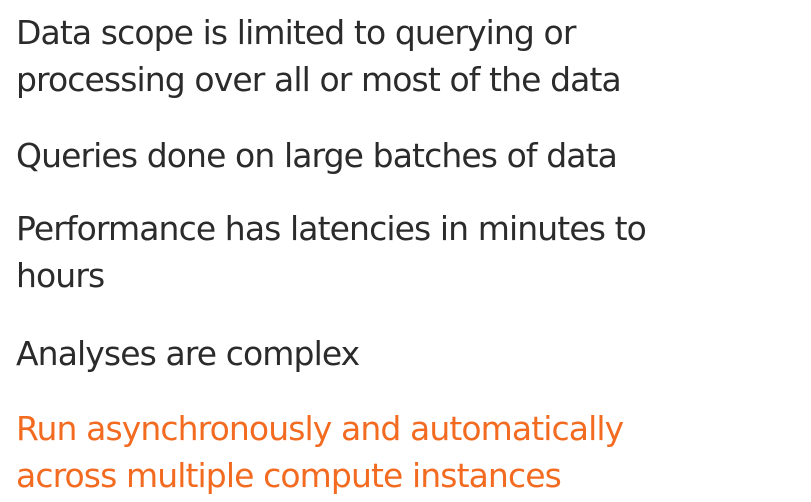 This screenshot has height=502, width=811. I want to click on bullet-line: Data scope is limited to querying or, so click(296, 32).